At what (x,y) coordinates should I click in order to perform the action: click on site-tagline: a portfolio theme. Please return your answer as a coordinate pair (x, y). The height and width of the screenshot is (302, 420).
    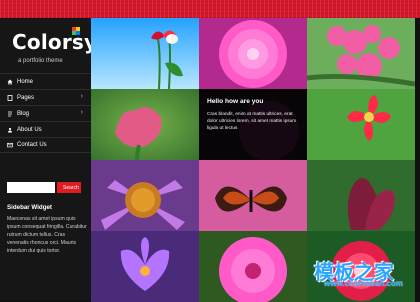
    Looking at the image, I should click on (40, 61).